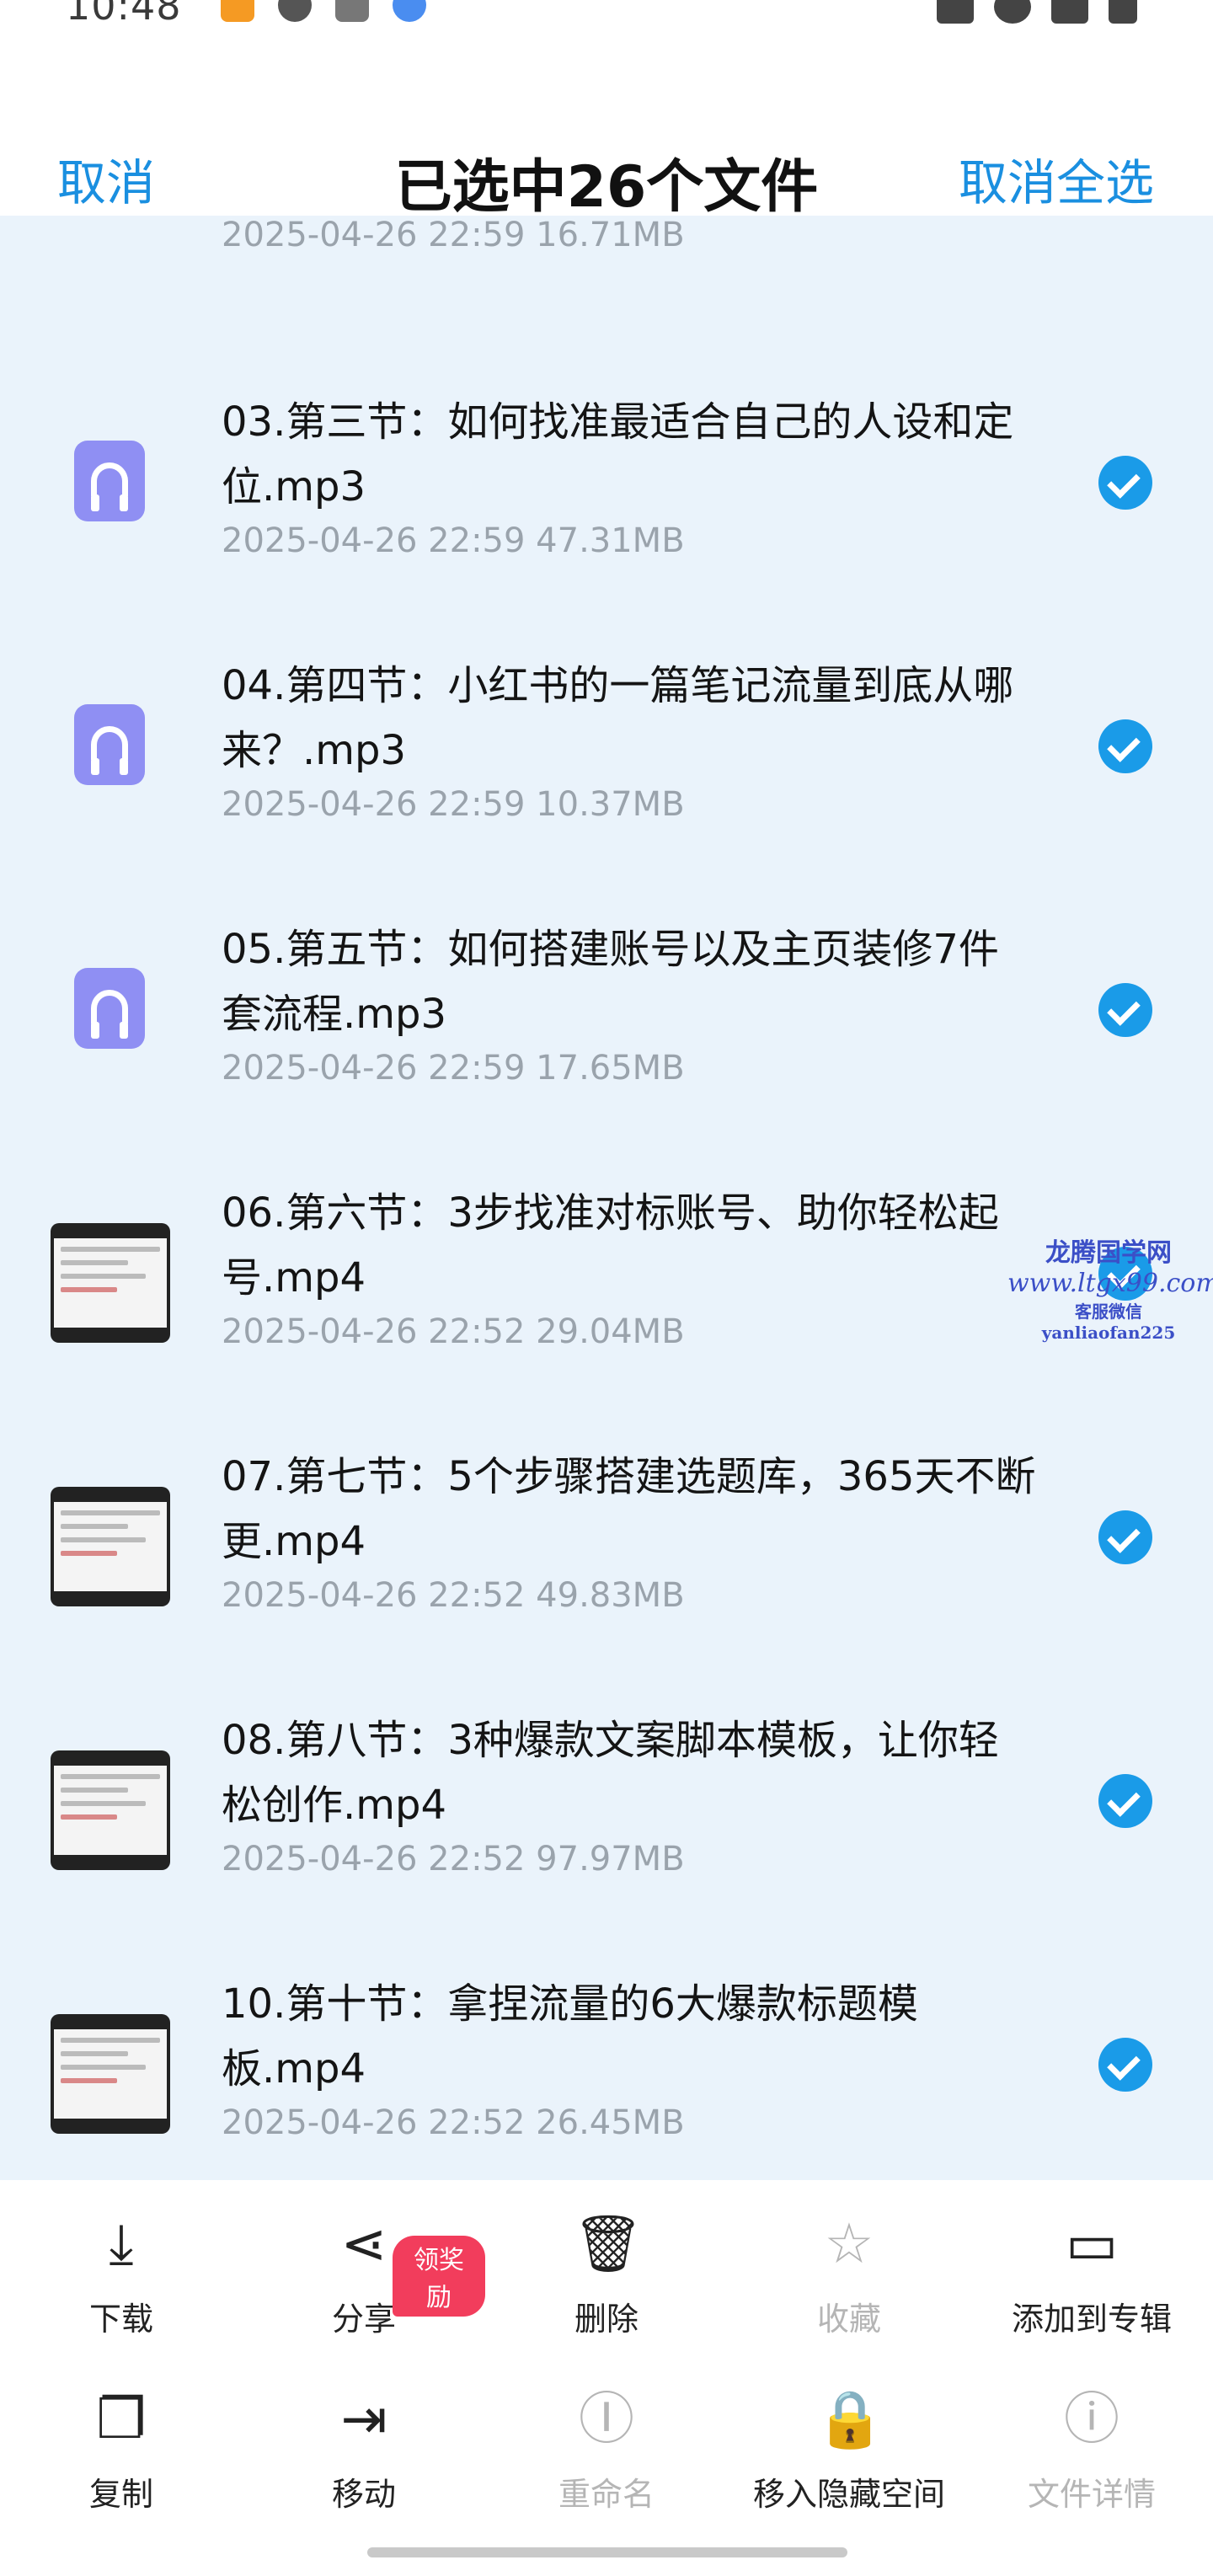  What do you see at coordinates (606, 18) in the screenshot?
I see `status-bar: 10:48` at bounding box center [606, 18].